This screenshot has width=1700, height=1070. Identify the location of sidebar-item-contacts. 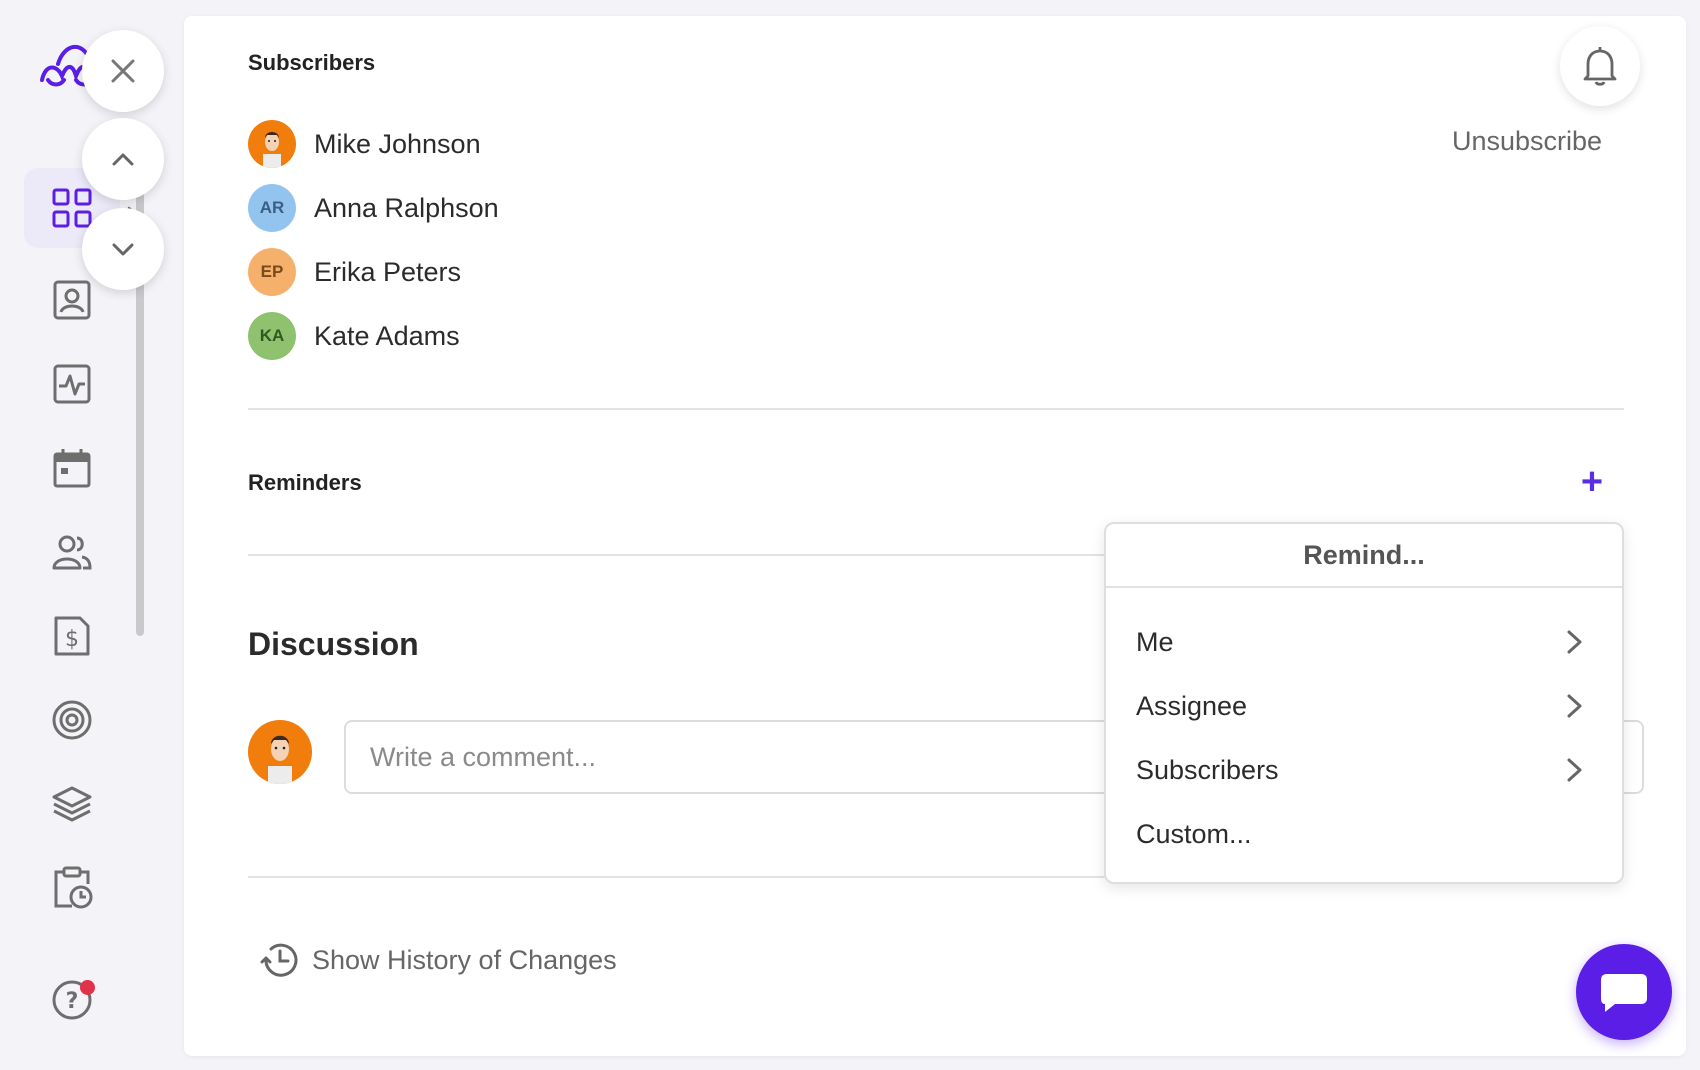
(72, 300).